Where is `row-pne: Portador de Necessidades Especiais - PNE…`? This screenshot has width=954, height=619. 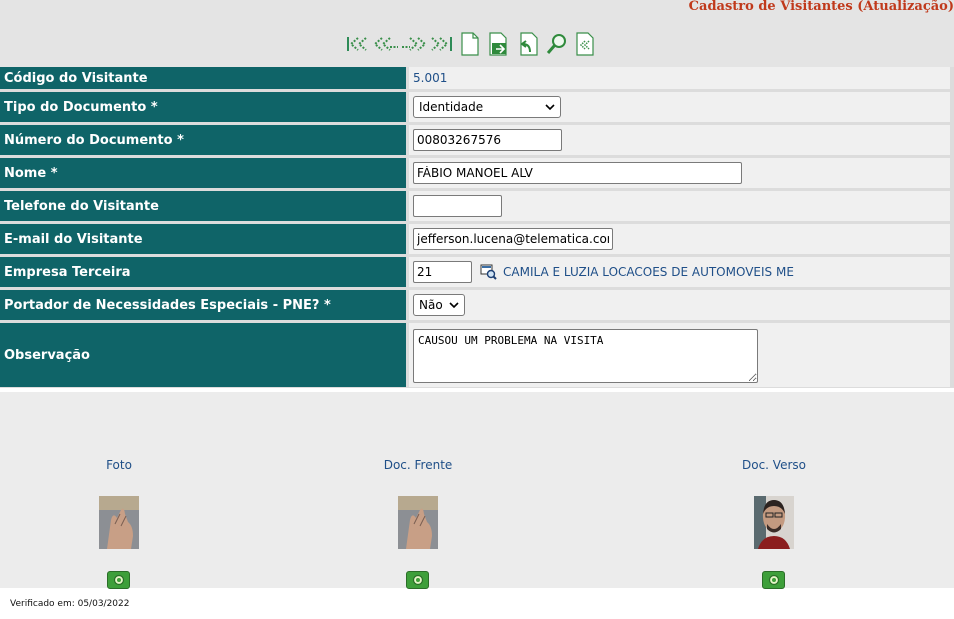 row-pne: Portador de Necessidades Especiais - PNE… is located at coordinates (477, 305).